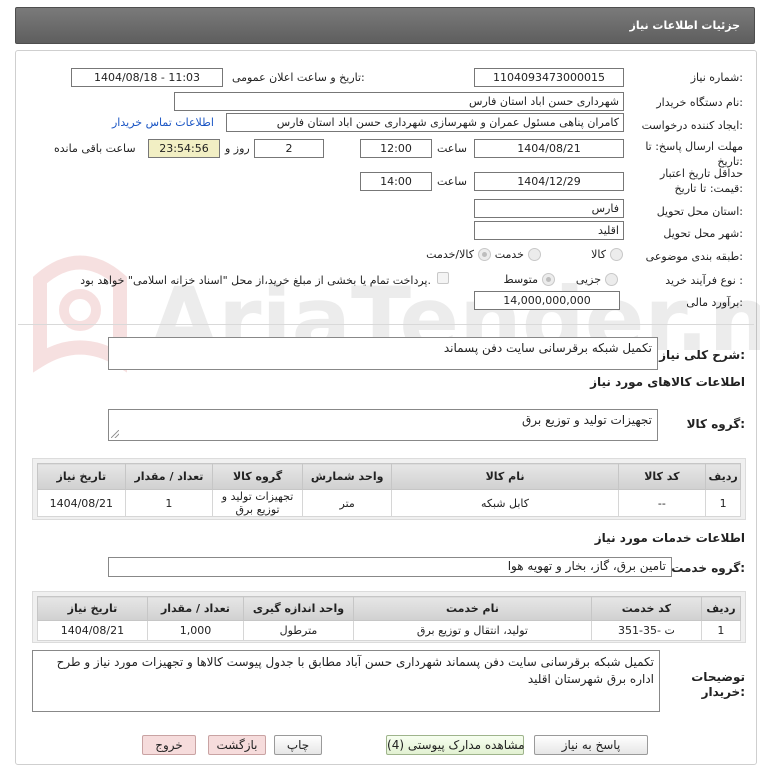 This screenshot has height=769, width=761. What do you see at coordinates (347, 503) in the screenshot?
I see `goods-cell-unit: متر` at bounding box center [347, 503].